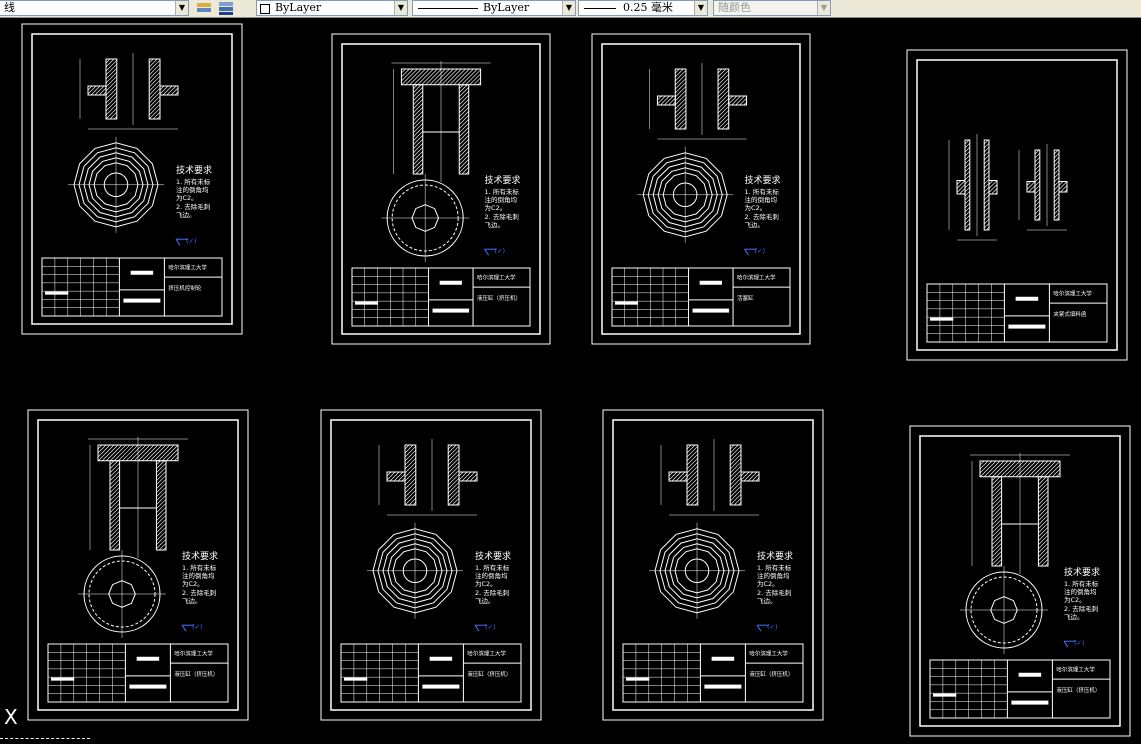 Image resolution: width=1141 pixels, height=744 pixels. Describe the element at coordinates (1070, 314) in the screenshot. I see `part-name: 夹紧式填料函` at that location.